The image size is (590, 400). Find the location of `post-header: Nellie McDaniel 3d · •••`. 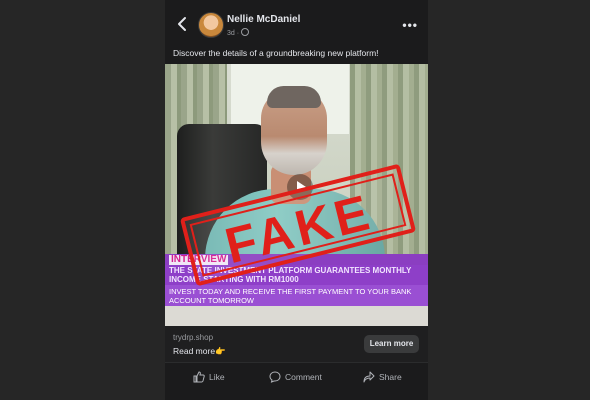

post-header: Nellie McDaniel 3d · ••• is located at coordinates (296, 26).